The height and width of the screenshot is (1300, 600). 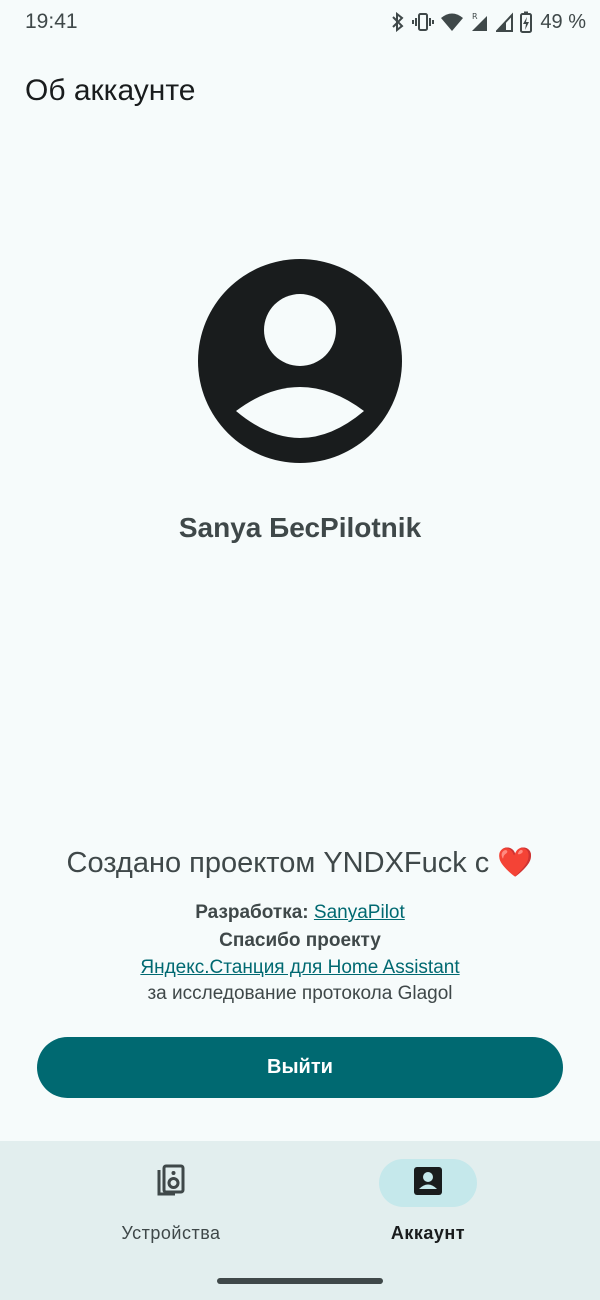 I want to click on speaker-devices-icon, so click(x=171, y=1183).